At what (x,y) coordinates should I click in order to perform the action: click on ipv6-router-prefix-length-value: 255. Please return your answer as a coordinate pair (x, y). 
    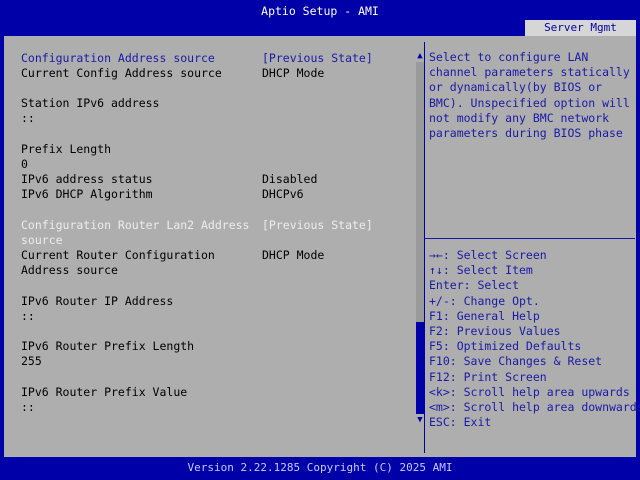
    Looking at the image, I should click on (31, 361).